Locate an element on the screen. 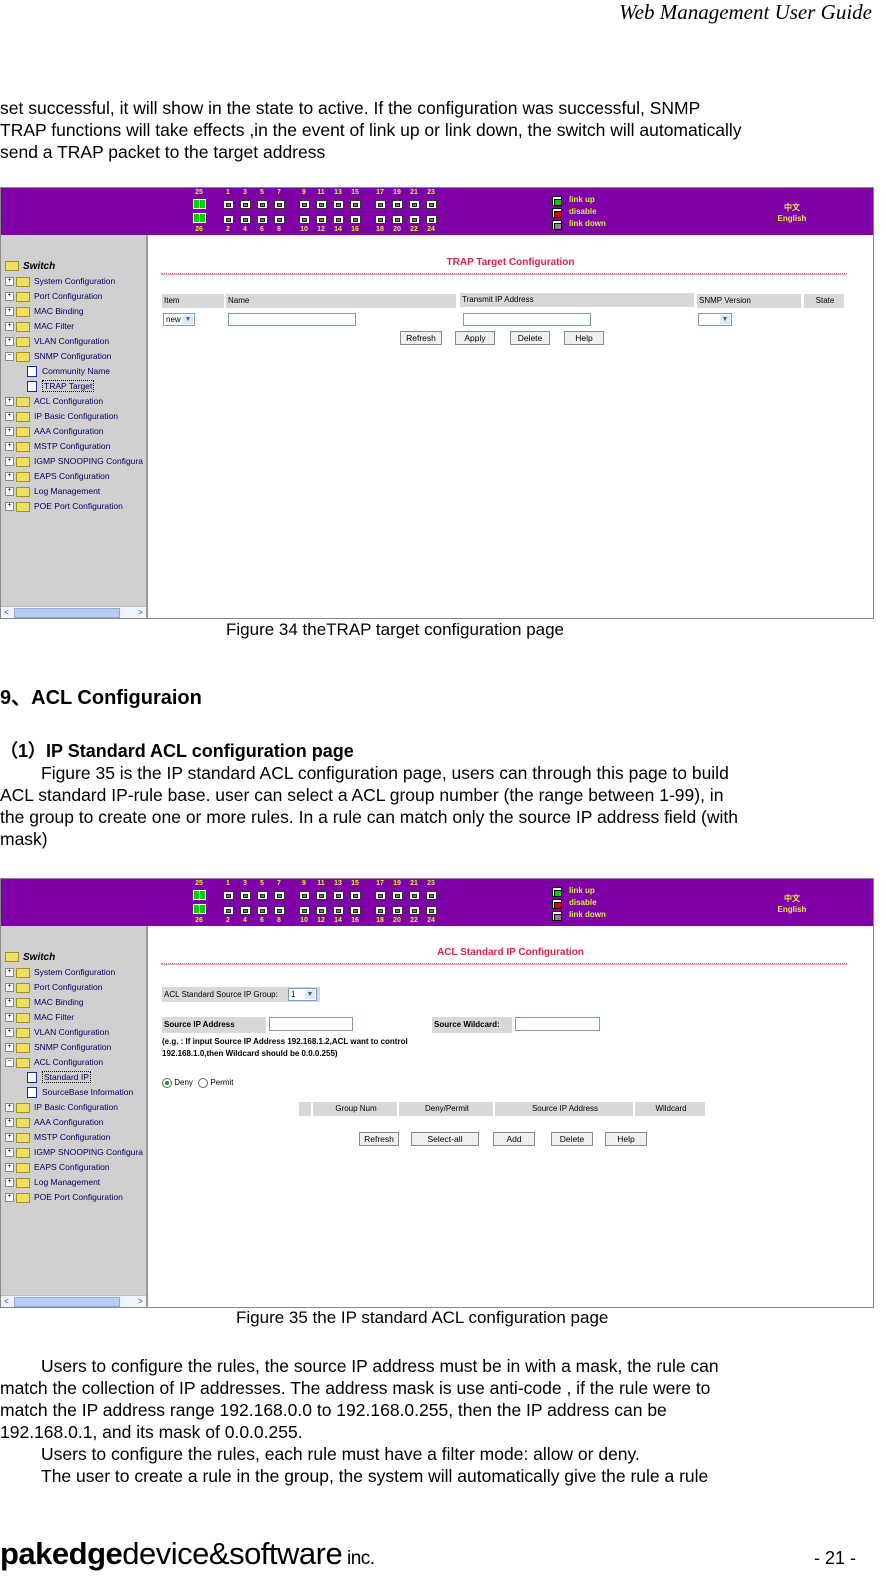 This screenshot has width=886, height=1594. add-button: Add is located at coordinates (514, 1139).